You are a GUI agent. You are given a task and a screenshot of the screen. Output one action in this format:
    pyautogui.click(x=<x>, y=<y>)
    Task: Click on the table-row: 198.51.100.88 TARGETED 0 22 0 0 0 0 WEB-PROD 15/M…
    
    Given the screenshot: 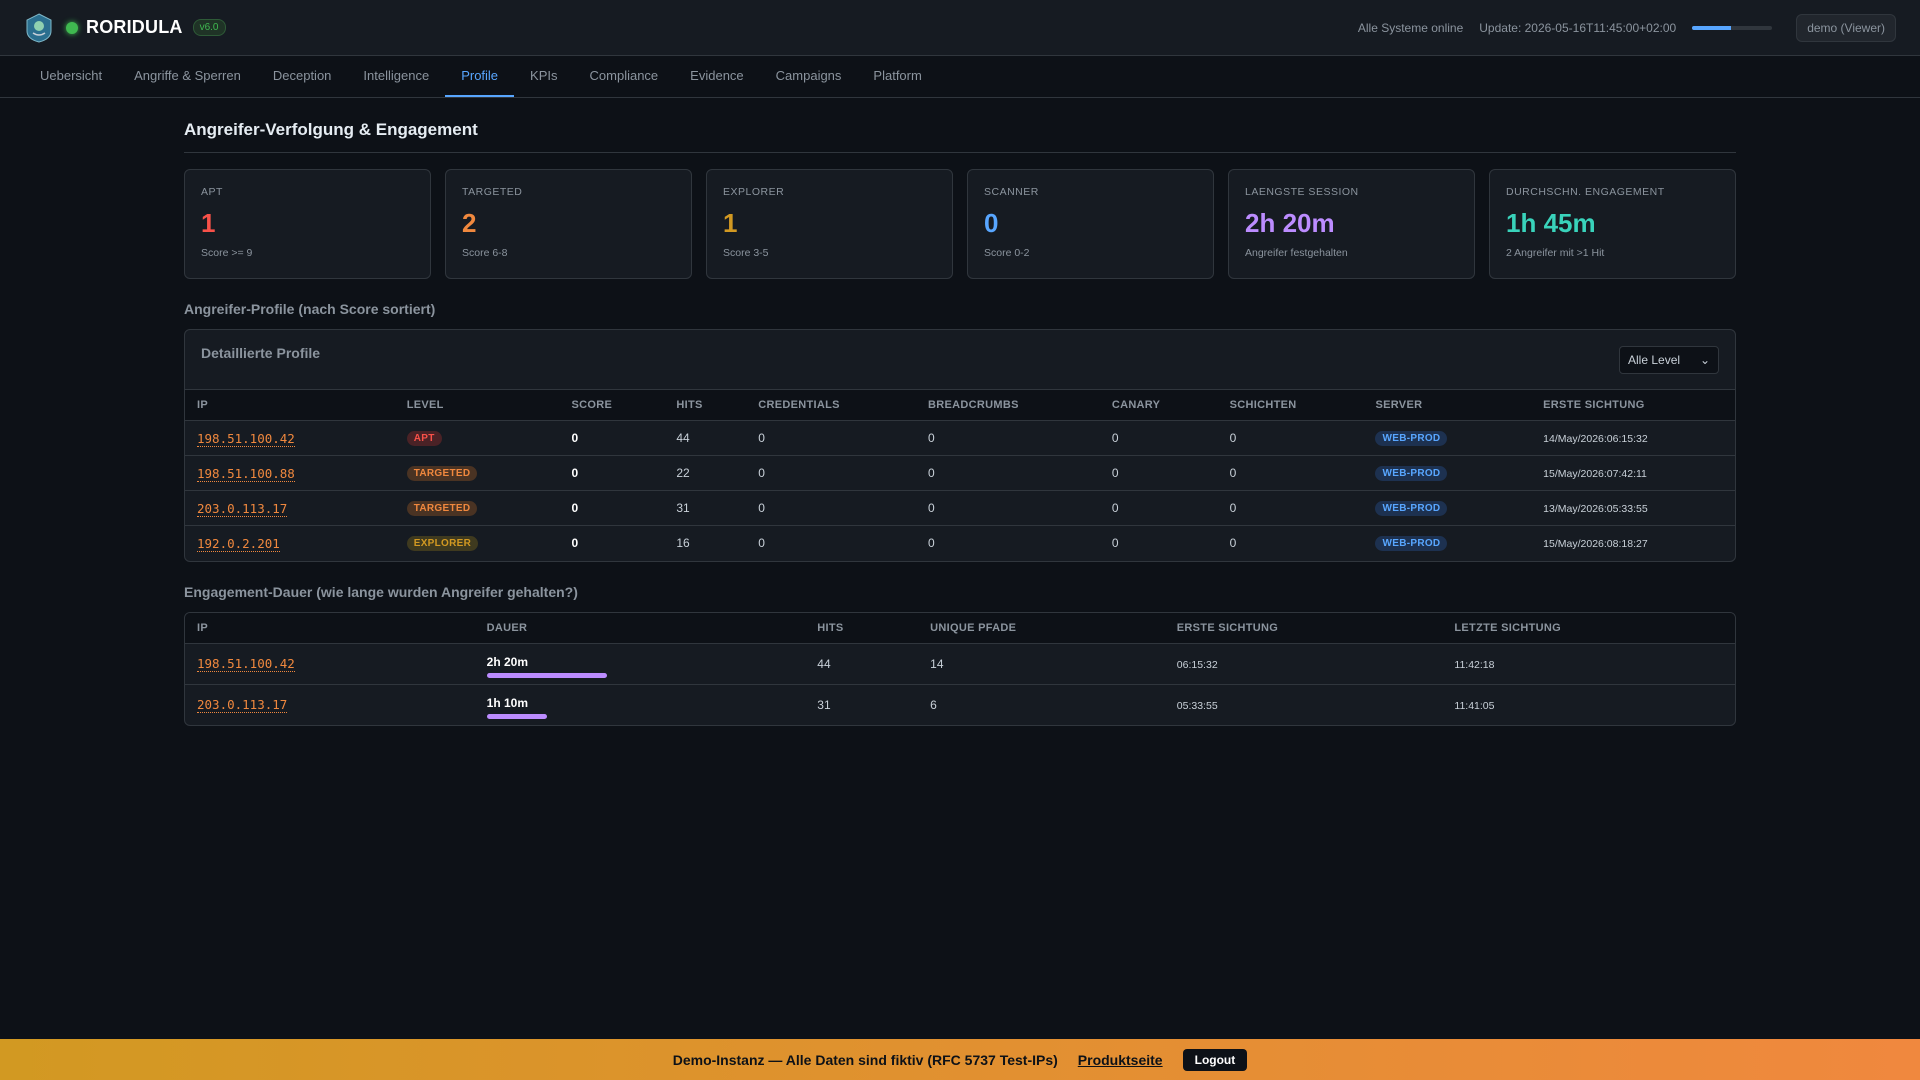 What is the action you would take?
    pyautogui.click(x=960, y=473)
    